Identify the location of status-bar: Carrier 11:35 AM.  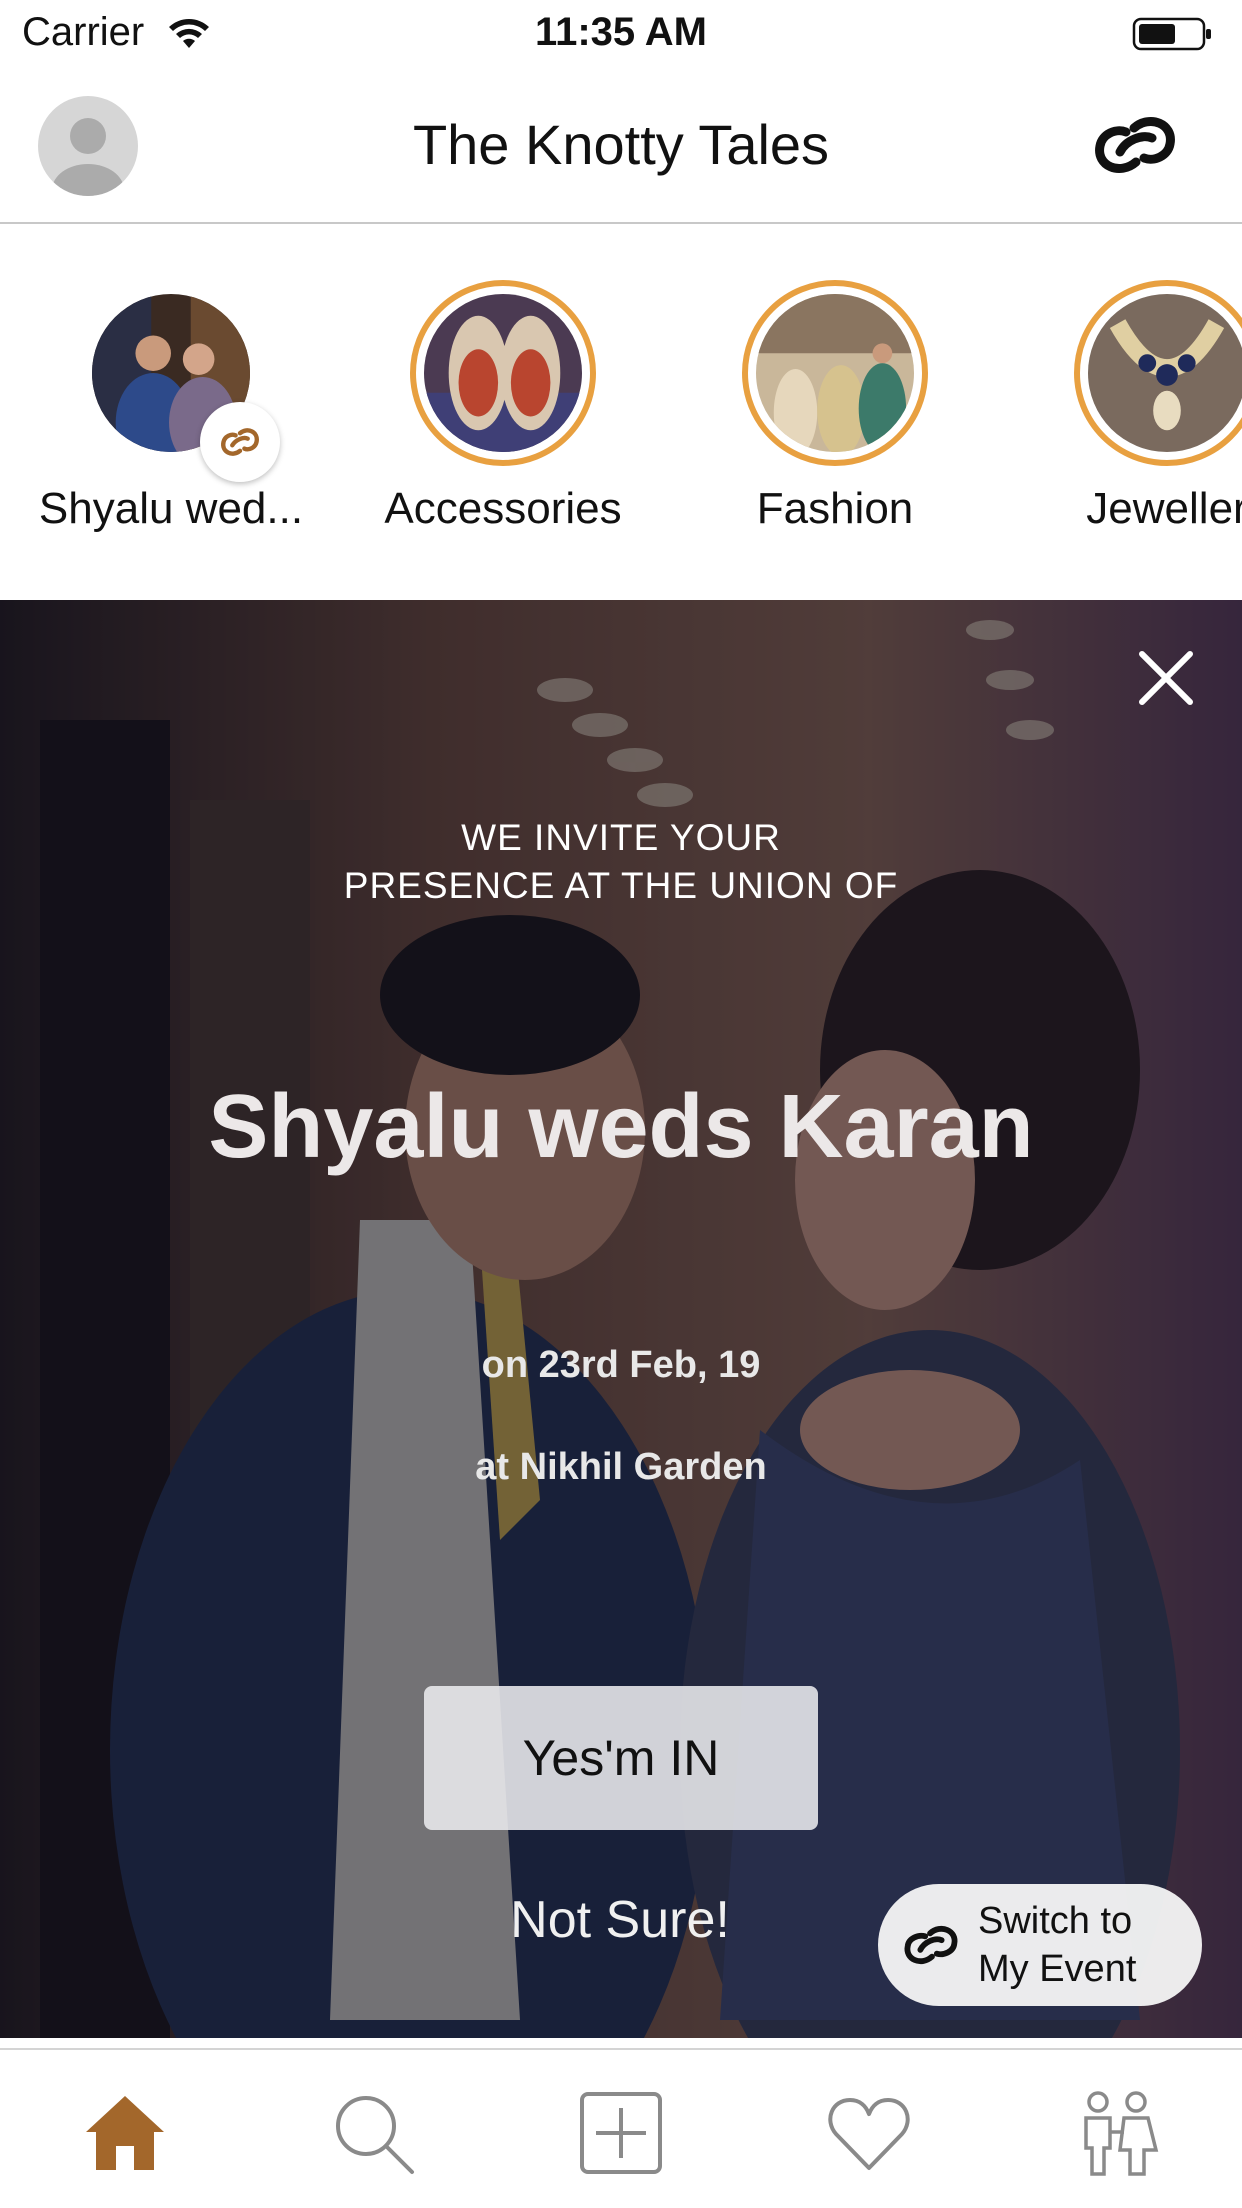
(621, 33).